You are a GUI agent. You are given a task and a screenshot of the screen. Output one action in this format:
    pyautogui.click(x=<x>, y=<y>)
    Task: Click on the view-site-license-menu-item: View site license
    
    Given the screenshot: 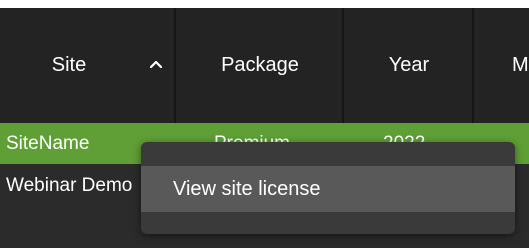 What is the action you would take?
    pyautogui.click(x=328, y=189)
    